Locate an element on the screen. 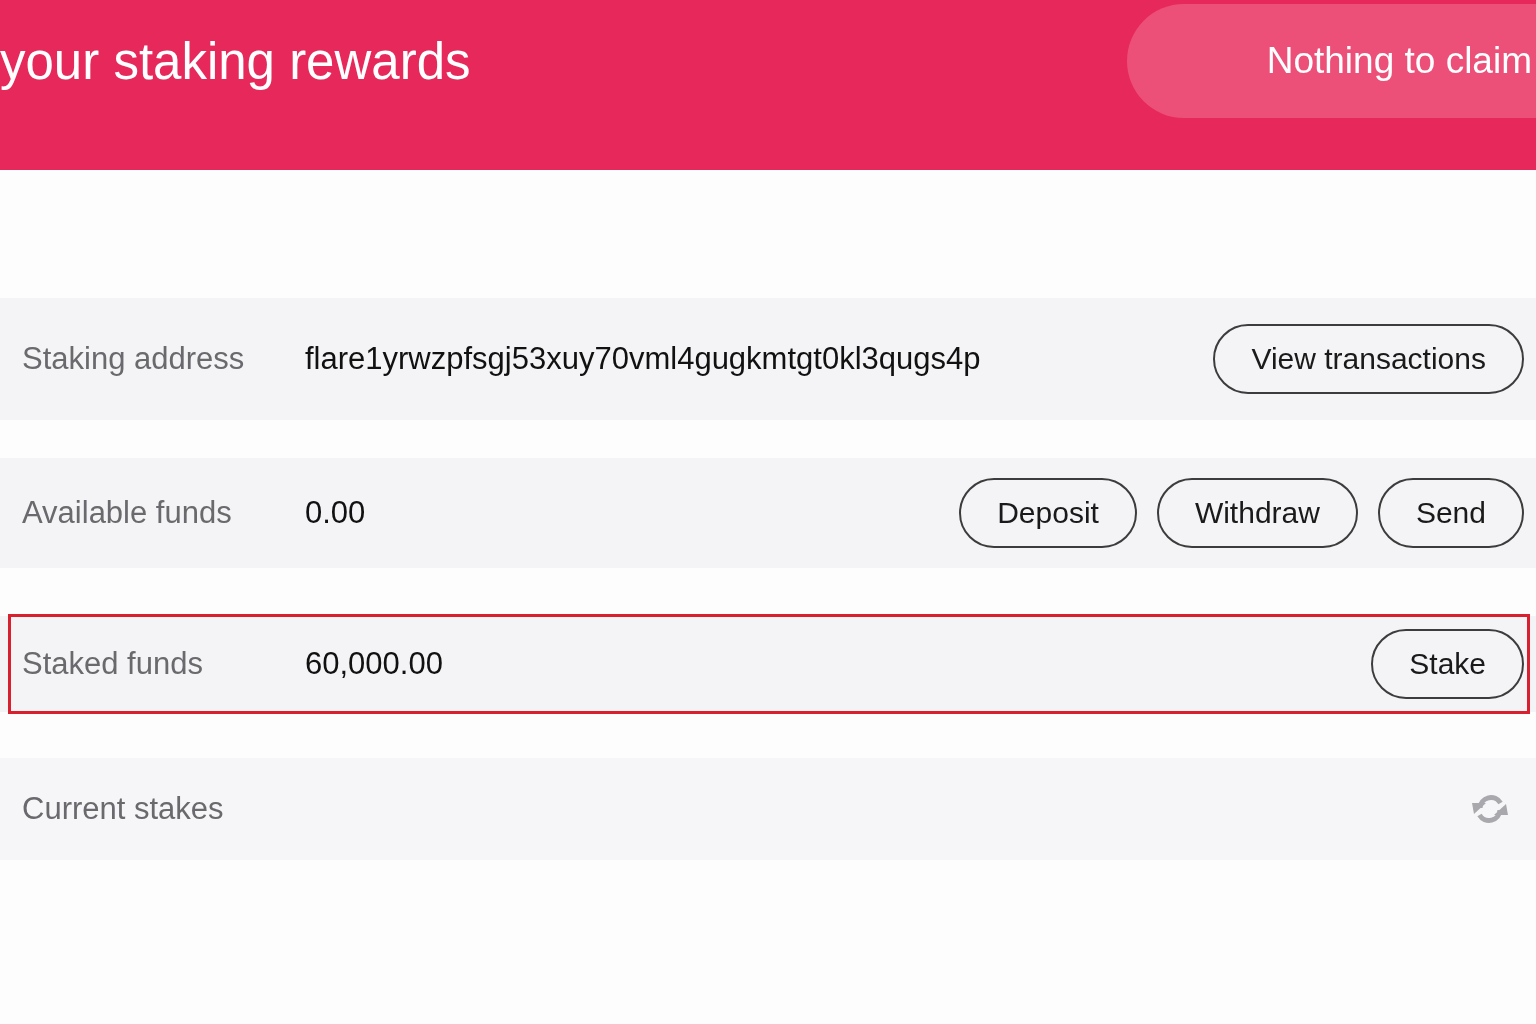  action-button: View transactions is located at coordinates (1368, 359).